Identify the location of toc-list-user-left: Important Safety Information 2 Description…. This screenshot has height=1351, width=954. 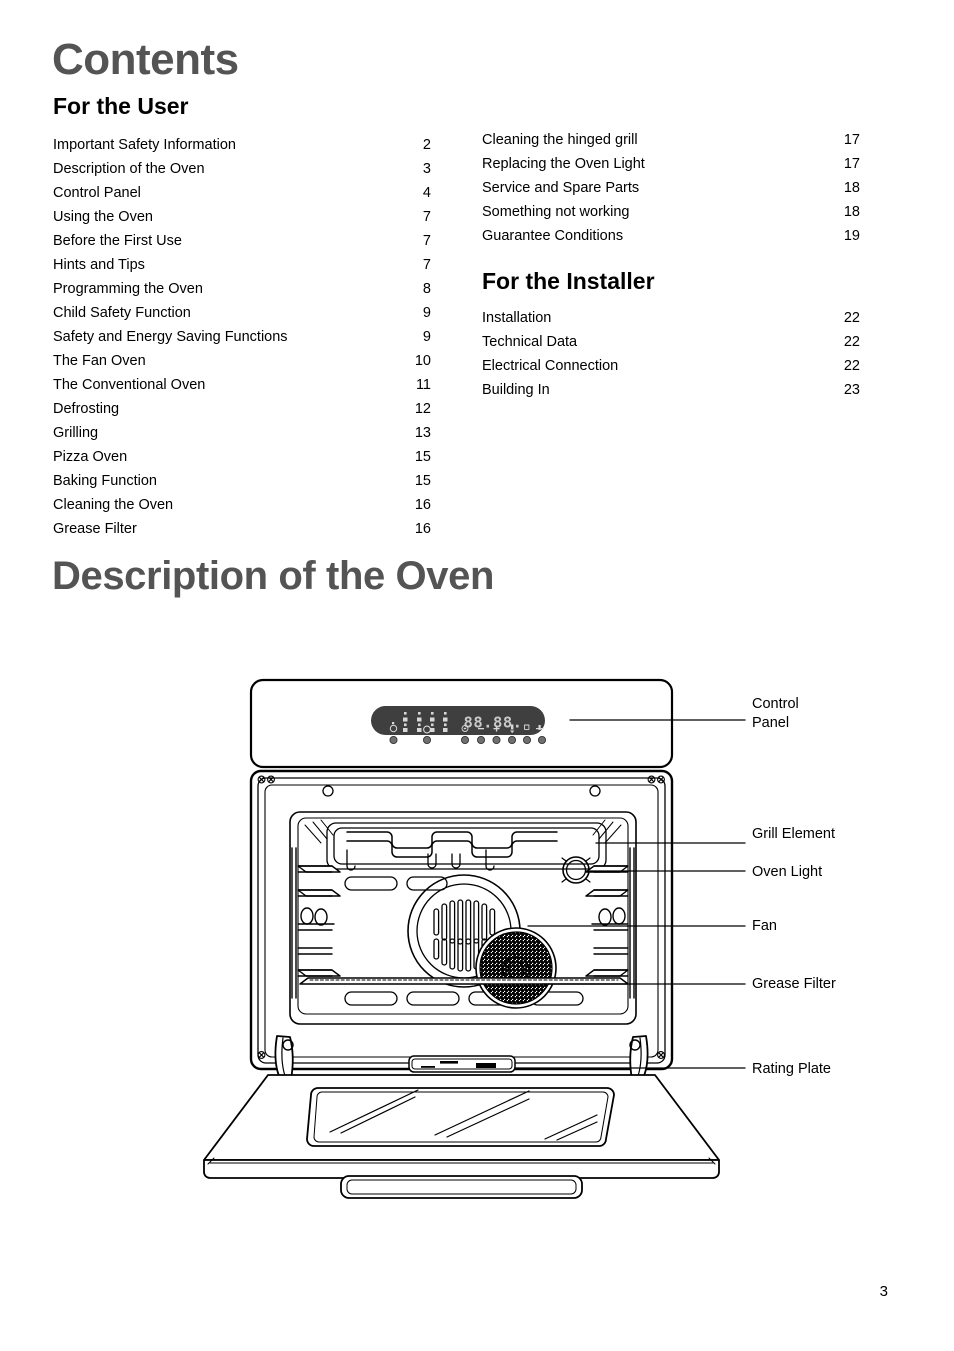
(242, 337).